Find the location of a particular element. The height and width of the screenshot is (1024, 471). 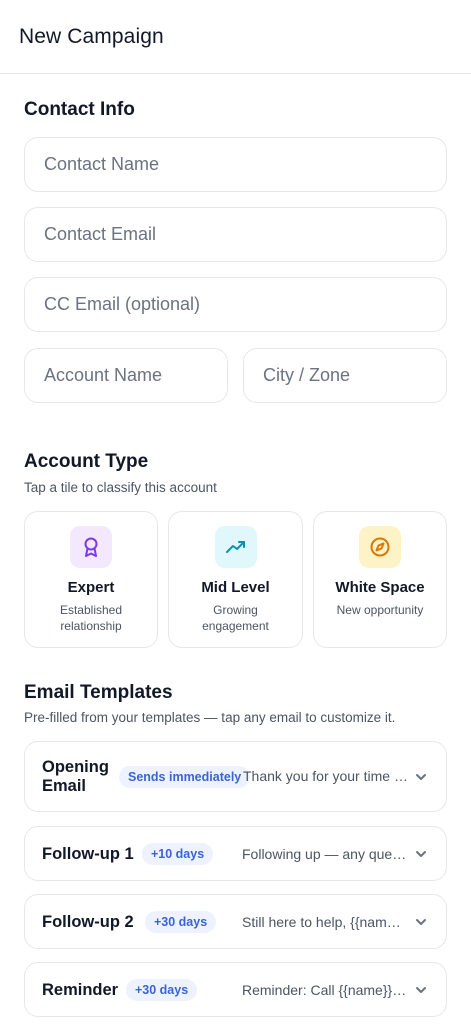

email-template-name: Reminder is located at coordinates (80, 990).